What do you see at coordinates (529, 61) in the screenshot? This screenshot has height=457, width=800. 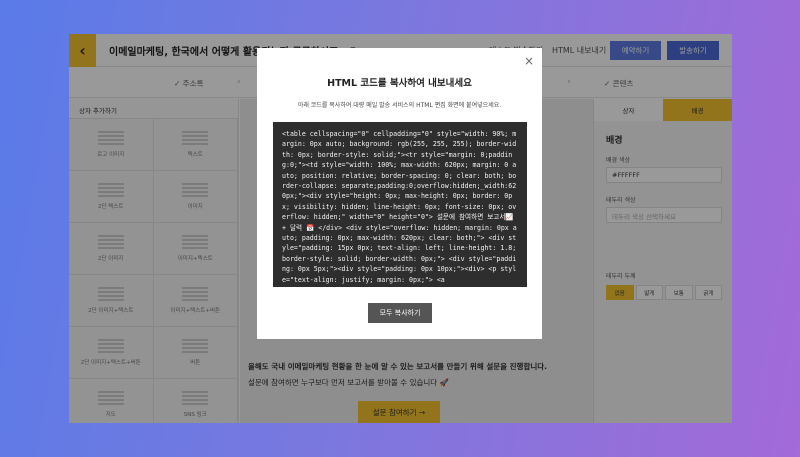 I see `close-icon: ×` at bounding box center [529, 61].